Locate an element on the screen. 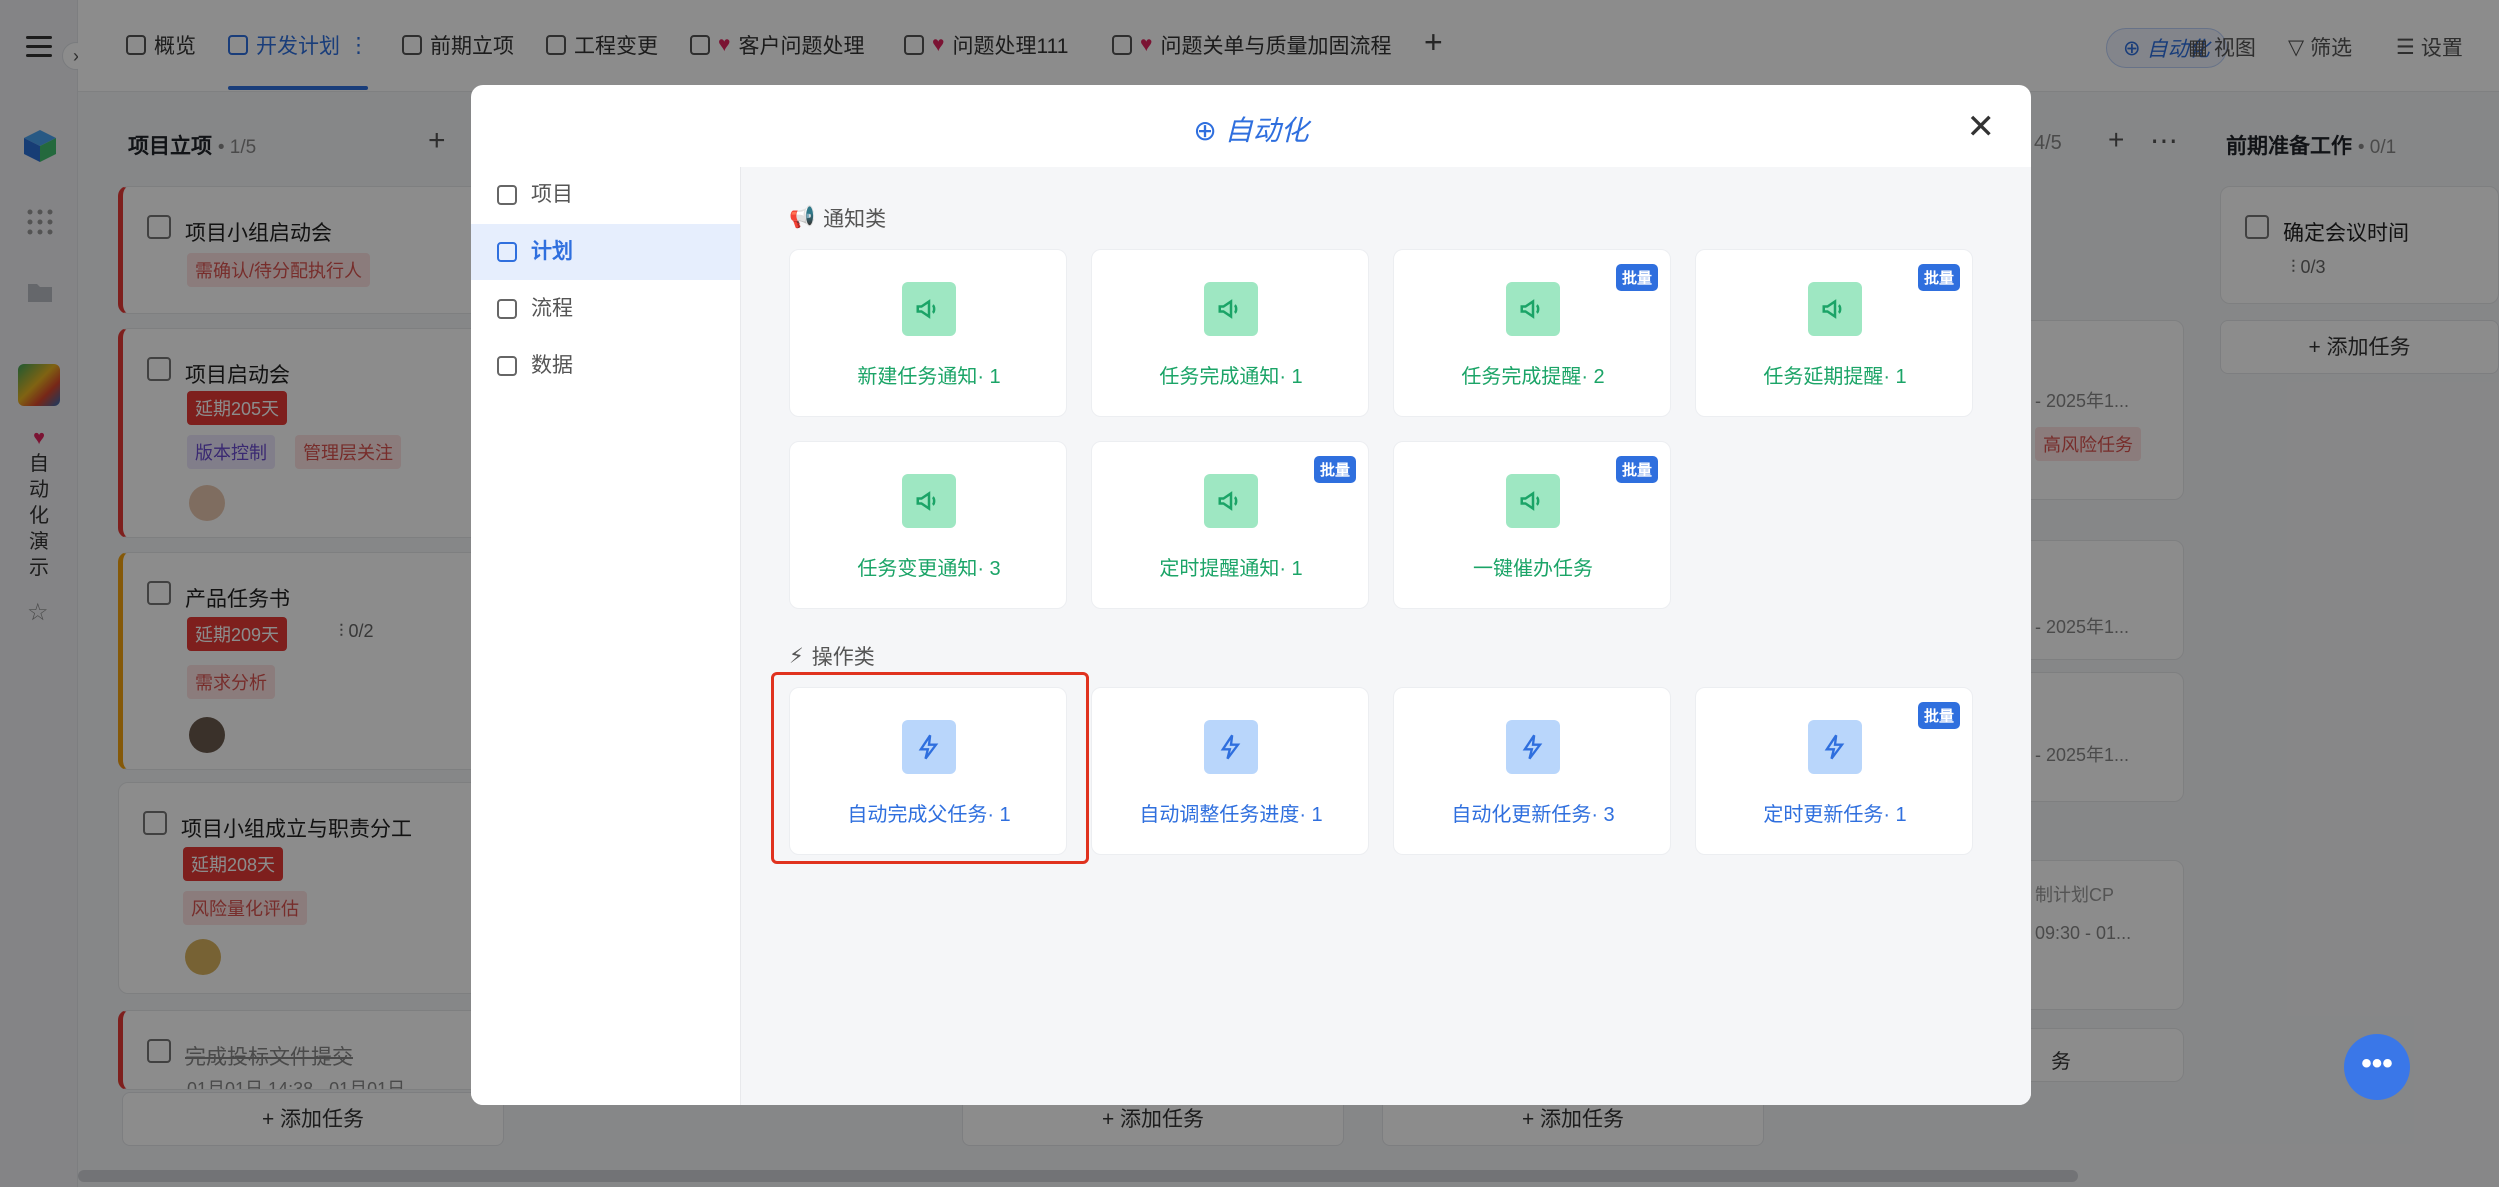  automation-card: 批量 定时更新任务· 1 is located at coordinates (1834, 771).